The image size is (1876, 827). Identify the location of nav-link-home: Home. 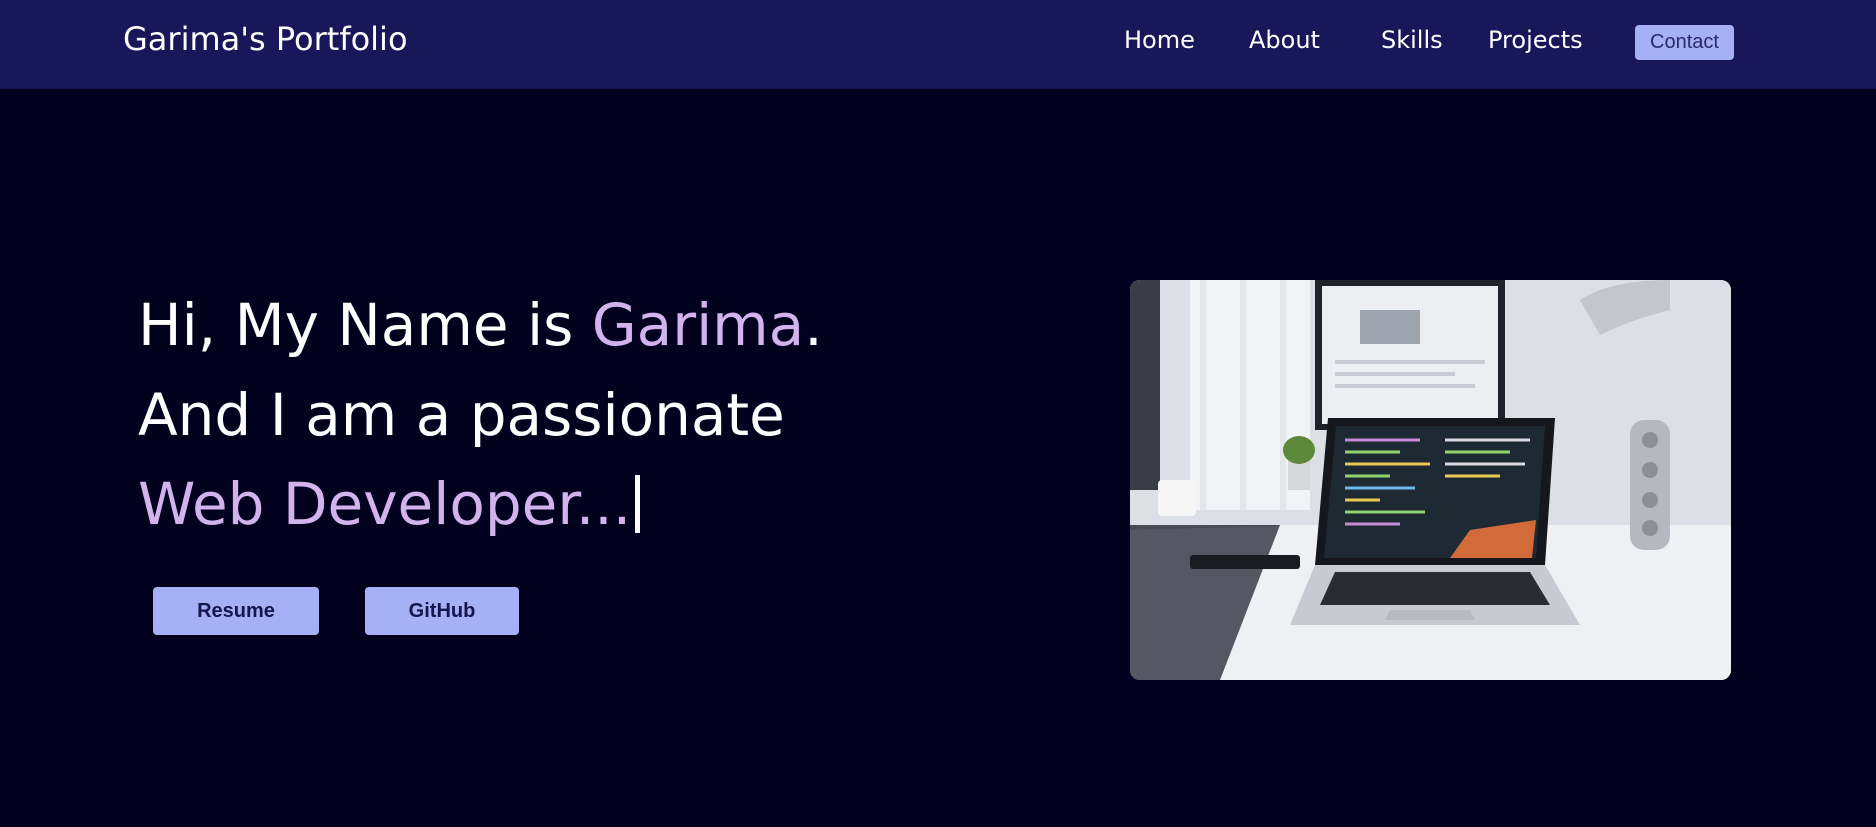
(1159, 40).